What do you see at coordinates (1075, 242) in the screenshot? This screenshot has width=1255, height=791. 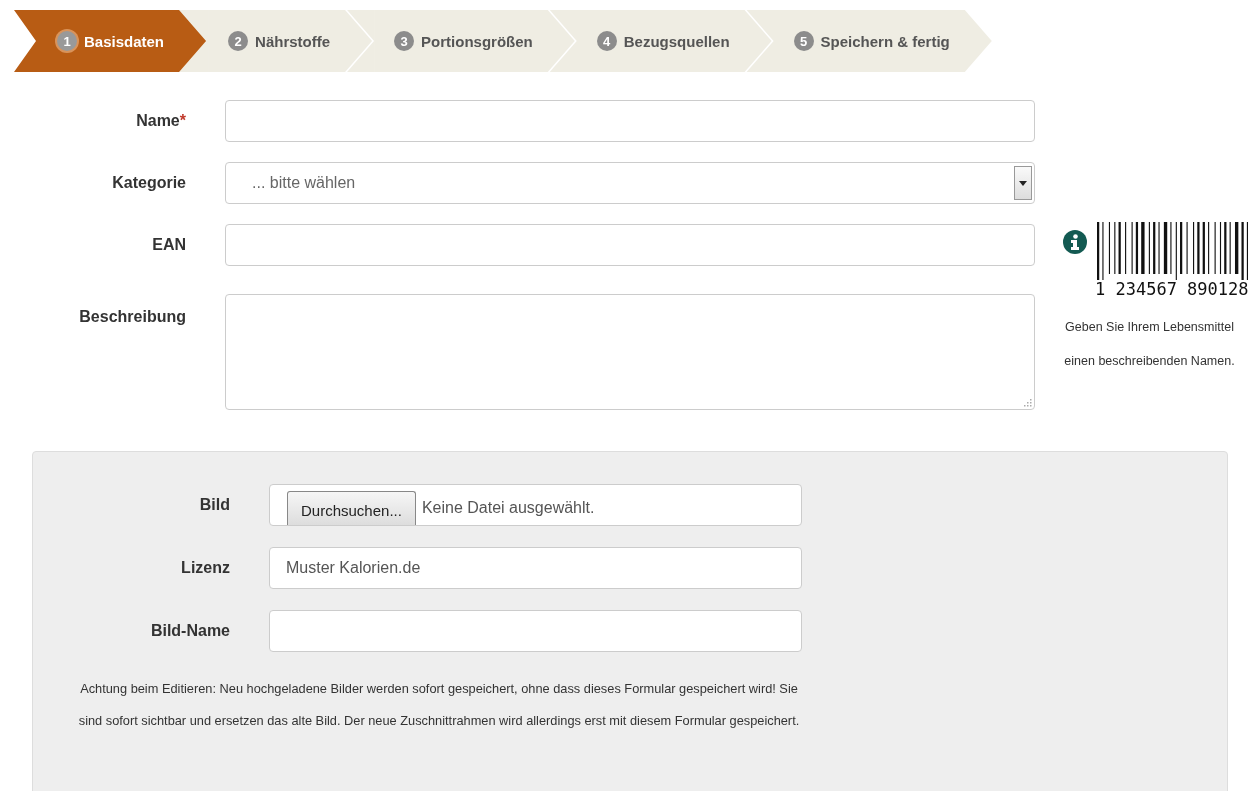 I see `info-icon` at bounding box center [1075, 242].